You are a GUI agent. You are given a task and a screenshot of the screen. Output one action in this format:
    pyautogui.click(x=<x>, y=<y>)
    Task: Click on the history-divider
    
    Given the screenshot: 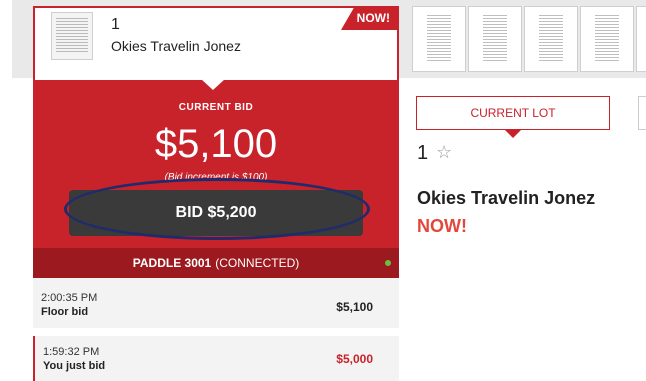 What is the action you would take?
    pyautogui.click(x=216, y=332)
    